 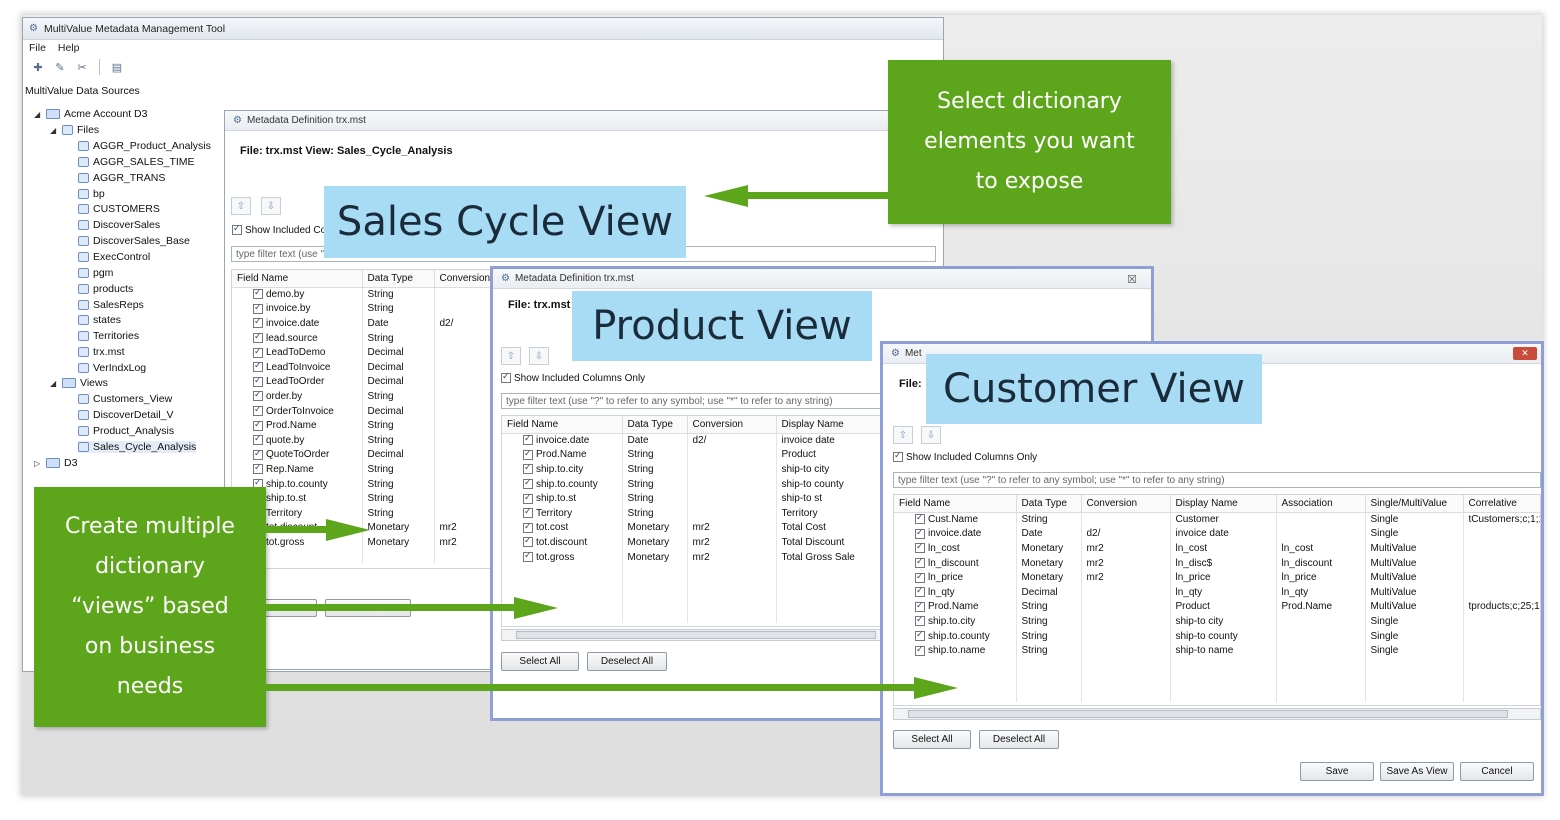 I want to click on field-cell: tot.gross, so click(x=562, y=557).